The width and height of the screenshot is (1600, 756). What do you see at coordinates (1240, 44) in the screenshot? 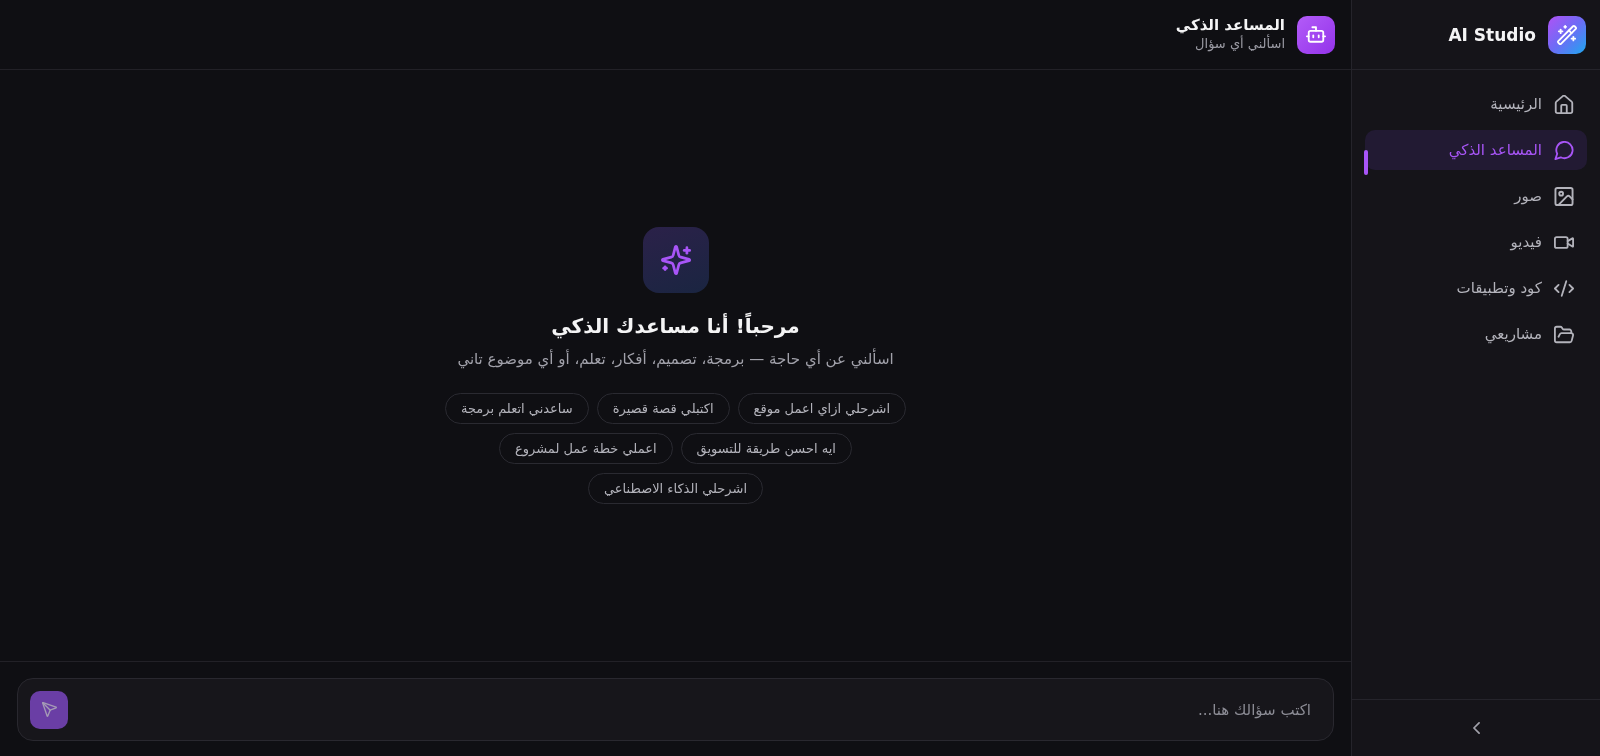
I see `chat-subtitle: اسألني أي سؤال` at bounding box center [1240, 44].